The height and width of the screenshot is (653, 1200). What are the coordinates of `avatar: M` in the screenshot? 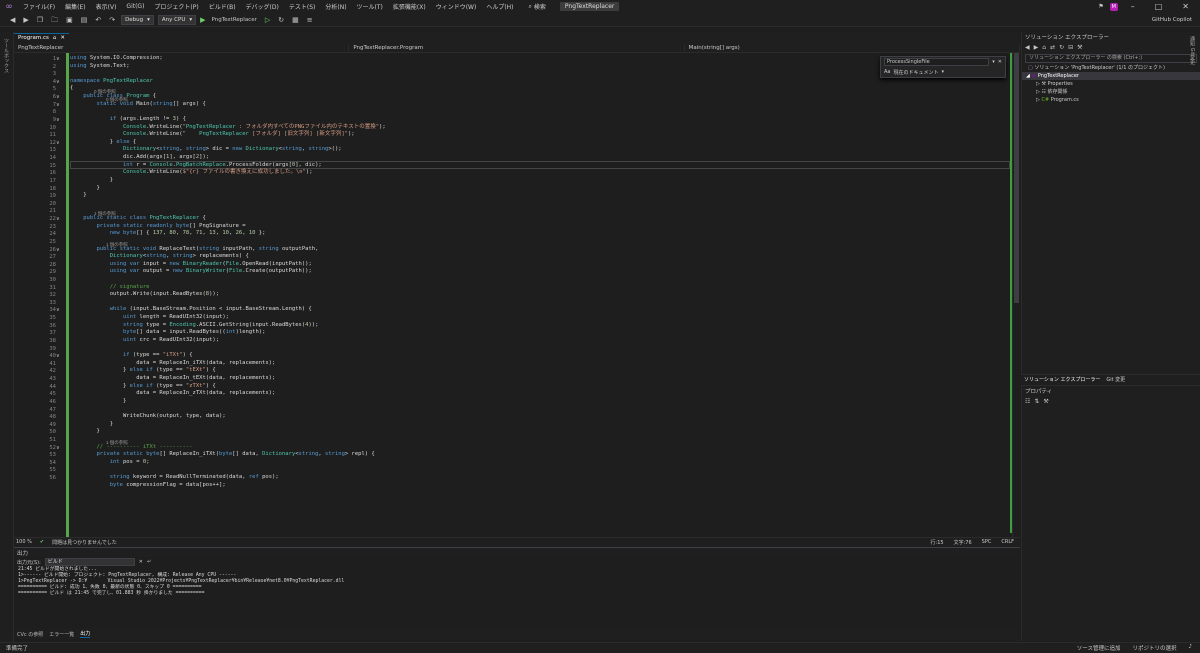 It's located at (1113, 6).